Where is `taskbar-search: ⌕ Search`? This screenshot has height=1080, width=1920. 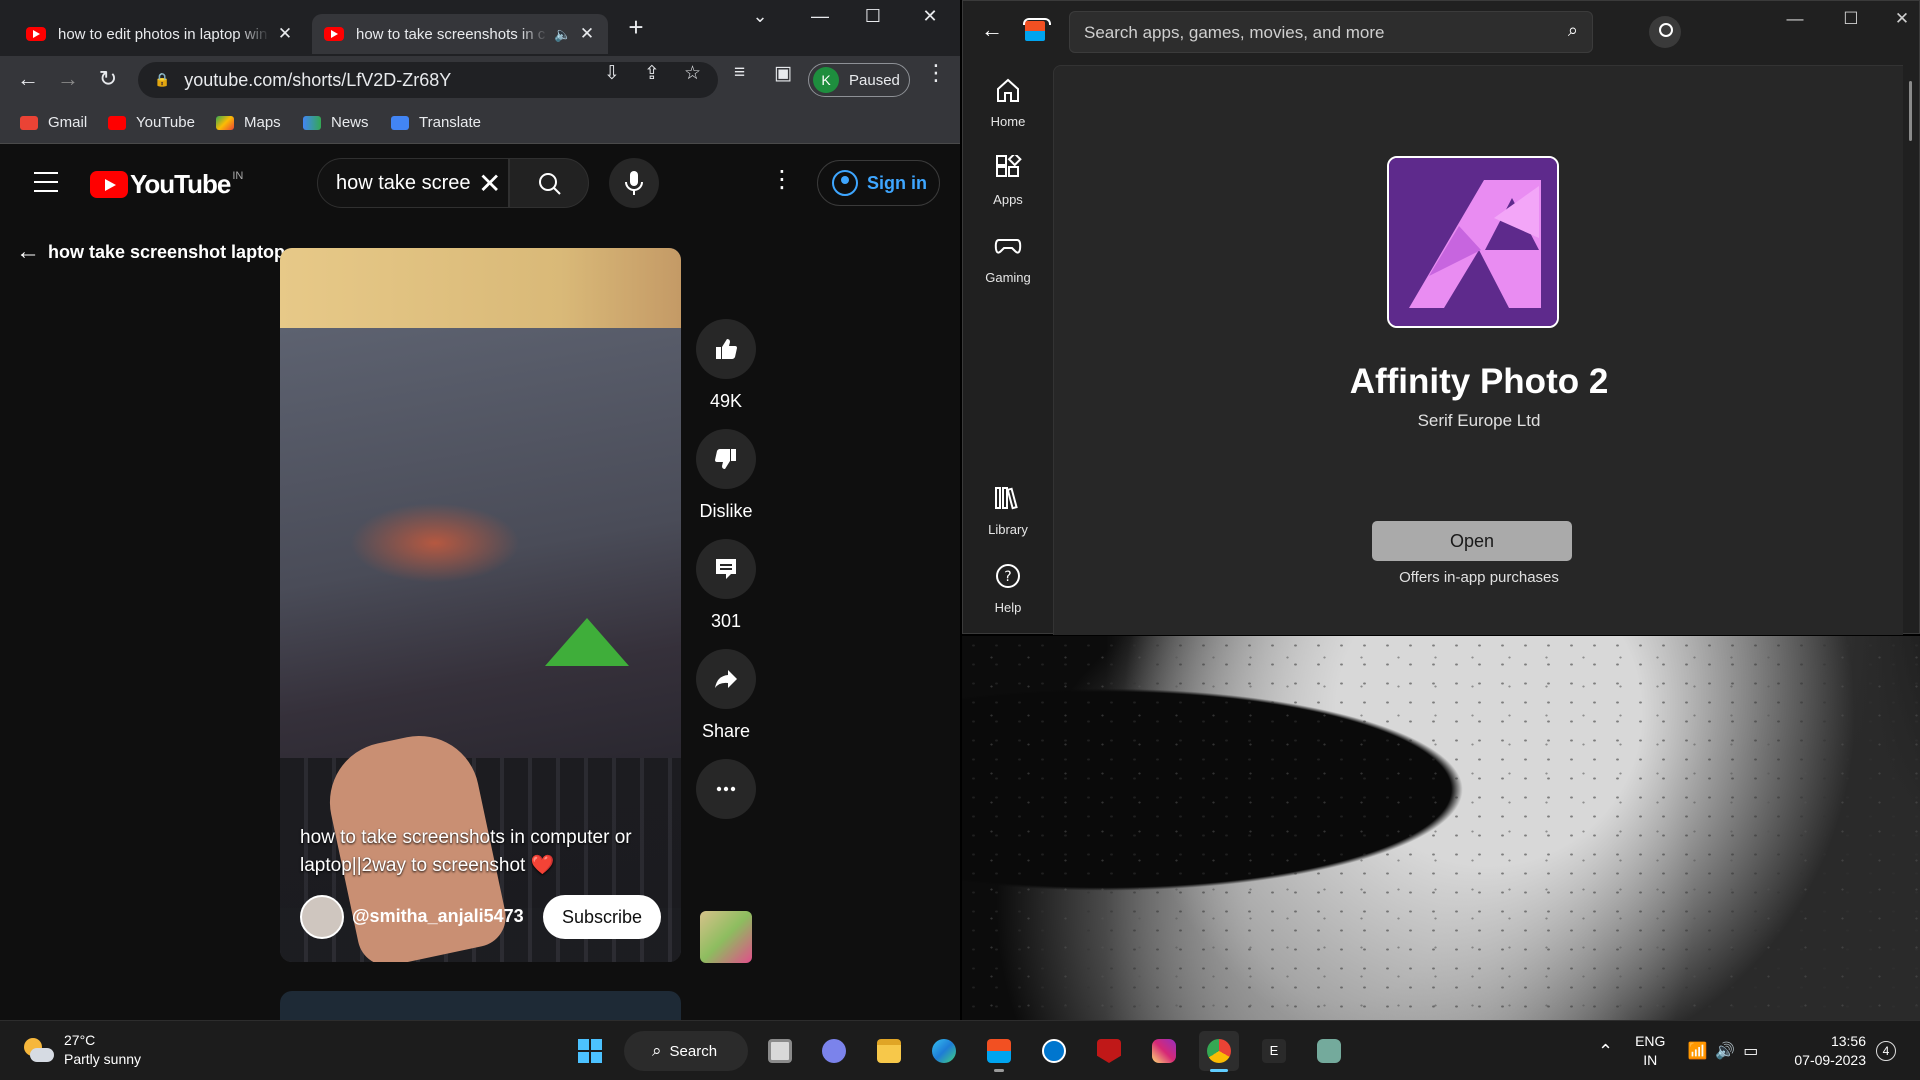
taskbar-search: ⌕ Search is located at coordinates (686, 1051).